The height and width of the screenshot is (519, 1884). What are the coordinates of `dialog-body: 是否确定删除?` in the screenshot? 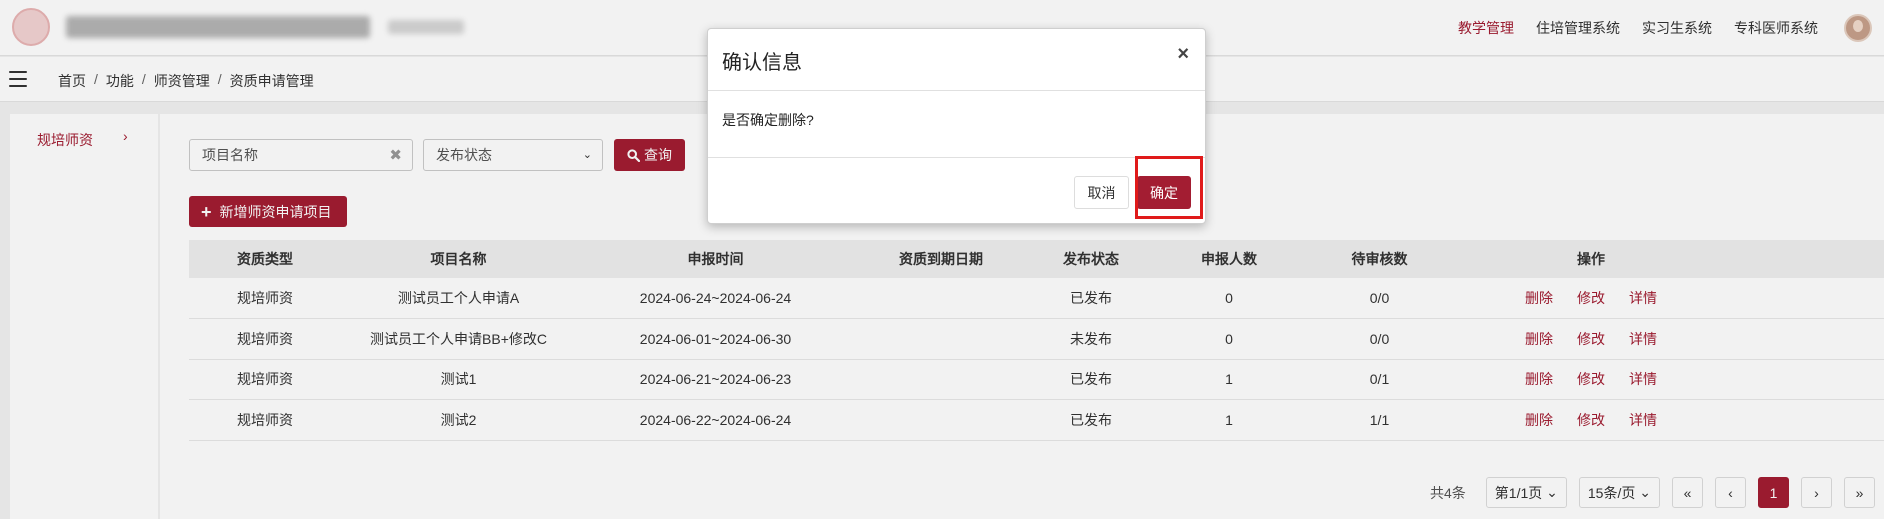 It's located at (956, 124).